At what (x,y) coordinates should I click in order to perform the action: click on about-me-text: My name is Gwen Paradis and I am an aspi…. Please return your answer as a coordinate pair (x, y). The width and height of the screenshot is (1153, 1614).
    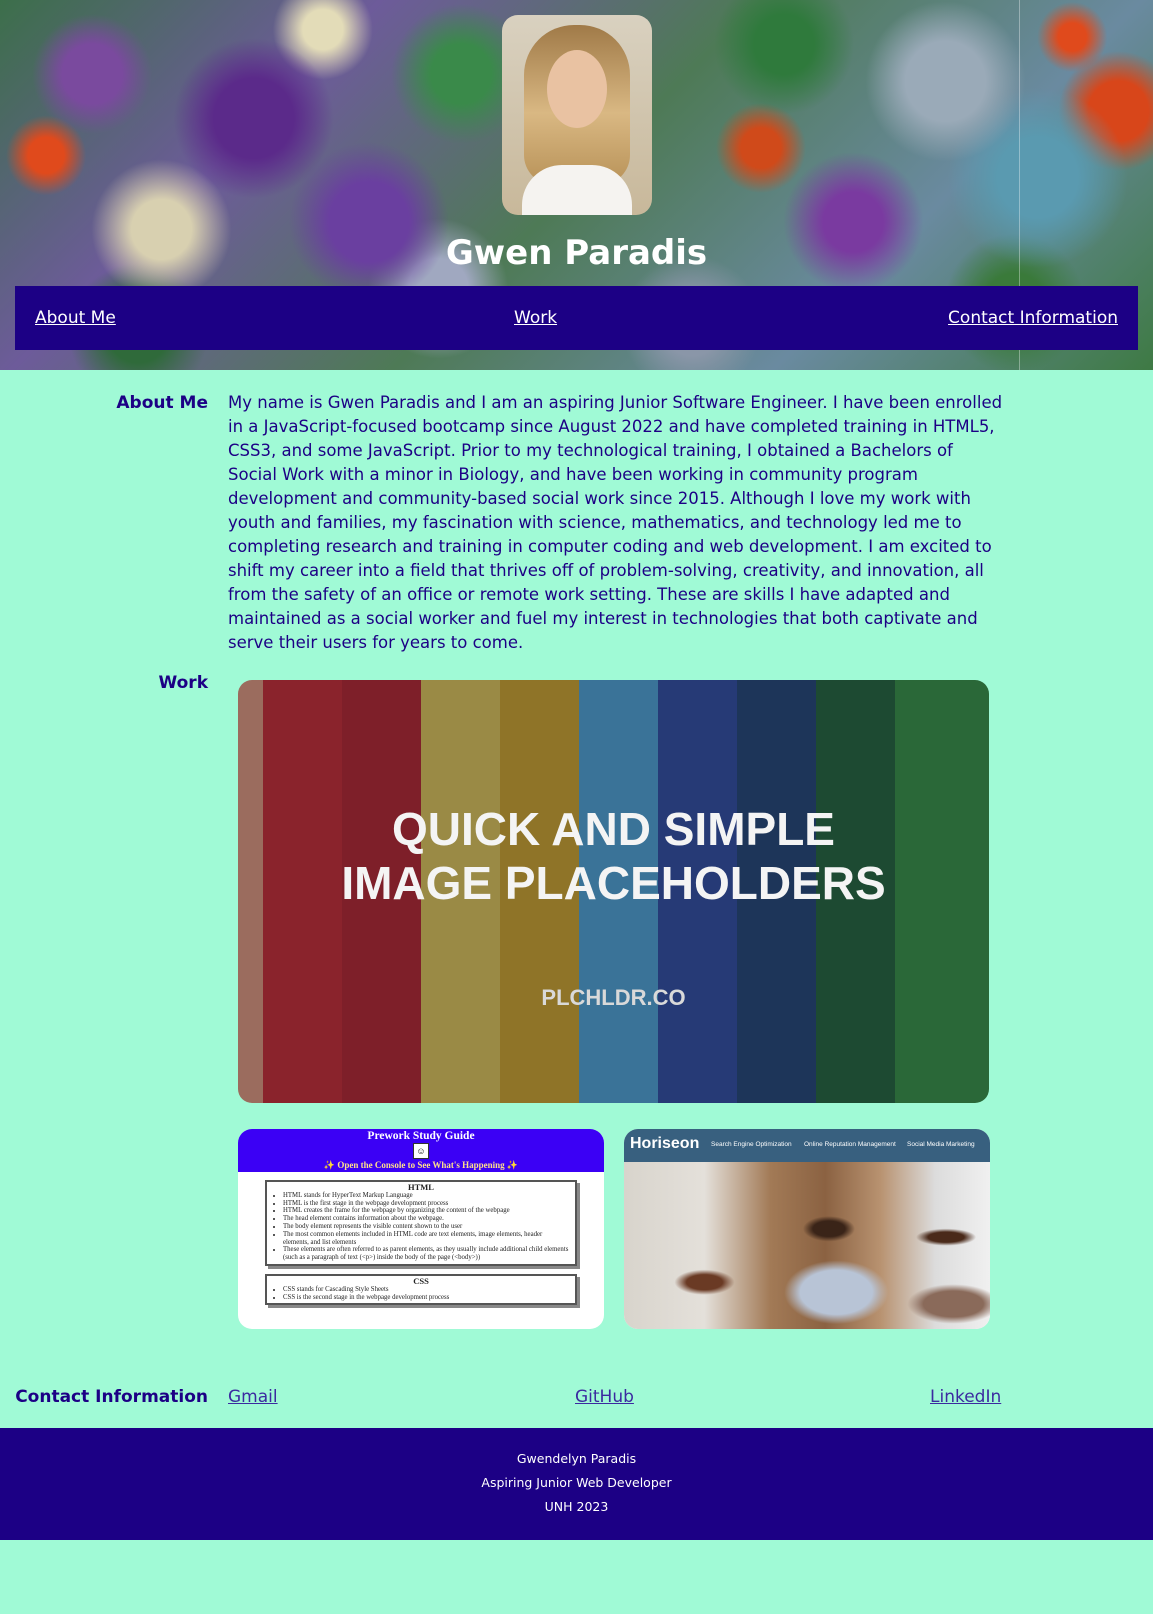
    Looking at the image, I should click on (615, 522).